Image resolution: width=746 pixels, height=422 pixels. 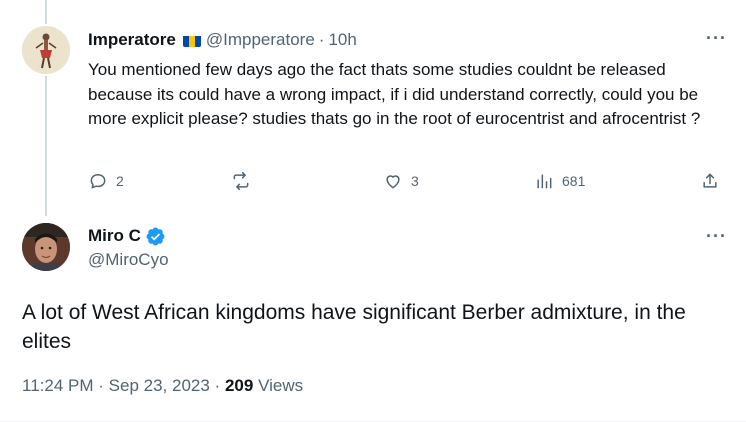 I want to click on reply-action-bar: 2 3 681, so click(x=408, y=183).